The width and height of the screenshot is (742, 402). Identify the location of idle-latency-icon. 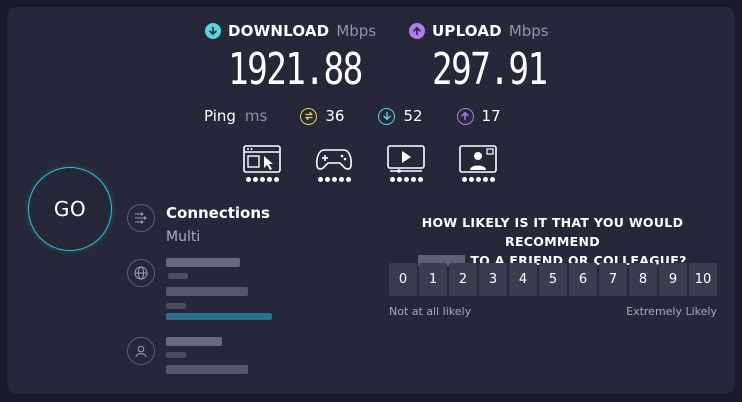
(309, 116).